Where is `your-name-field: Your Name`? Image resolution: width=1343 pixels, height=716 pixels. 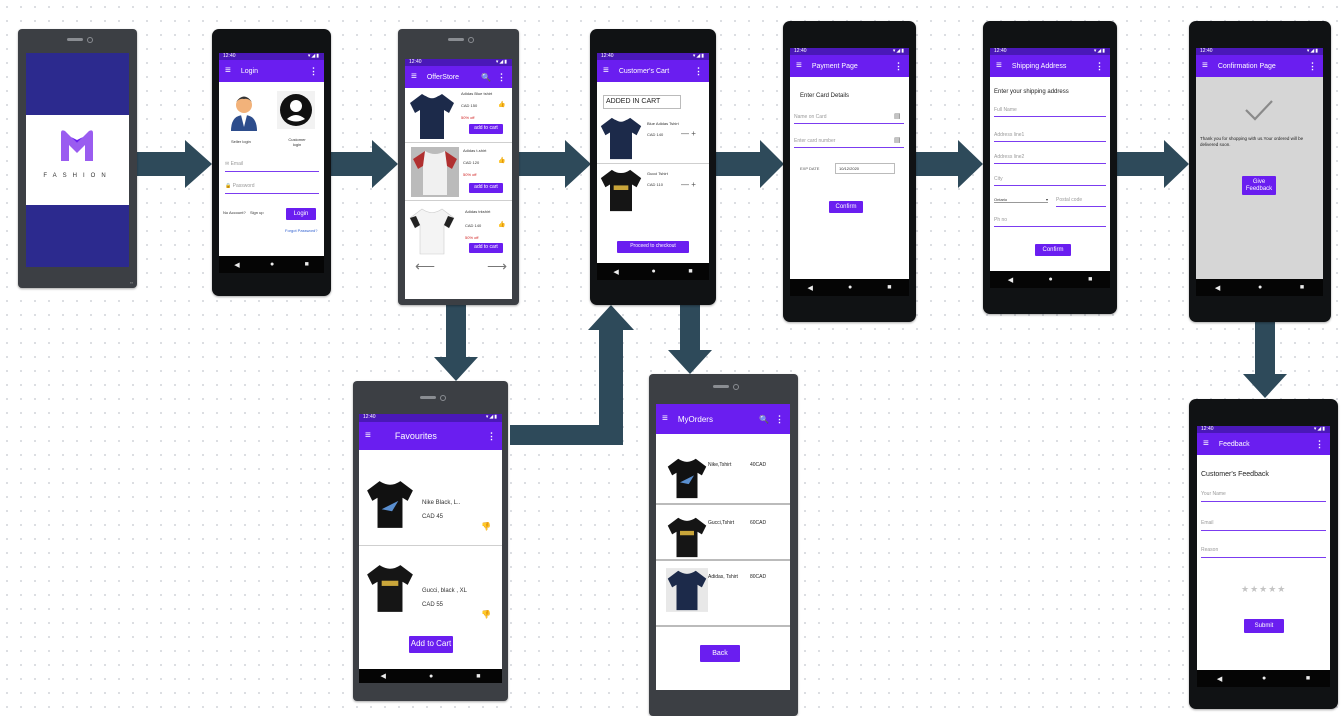
your-name-field: Your Name is located at coordinates (1213, 494).